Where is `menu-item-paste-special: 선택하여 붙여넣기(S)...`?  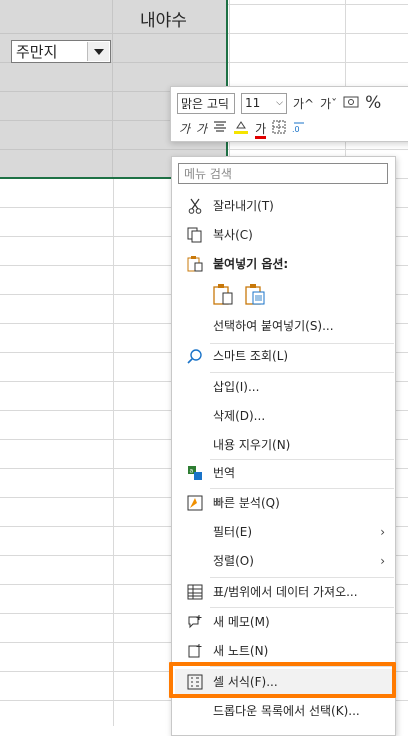 menu-item-paste-special: 선택하여 붙여넣기(S)... is located at coordinates (284, 325).